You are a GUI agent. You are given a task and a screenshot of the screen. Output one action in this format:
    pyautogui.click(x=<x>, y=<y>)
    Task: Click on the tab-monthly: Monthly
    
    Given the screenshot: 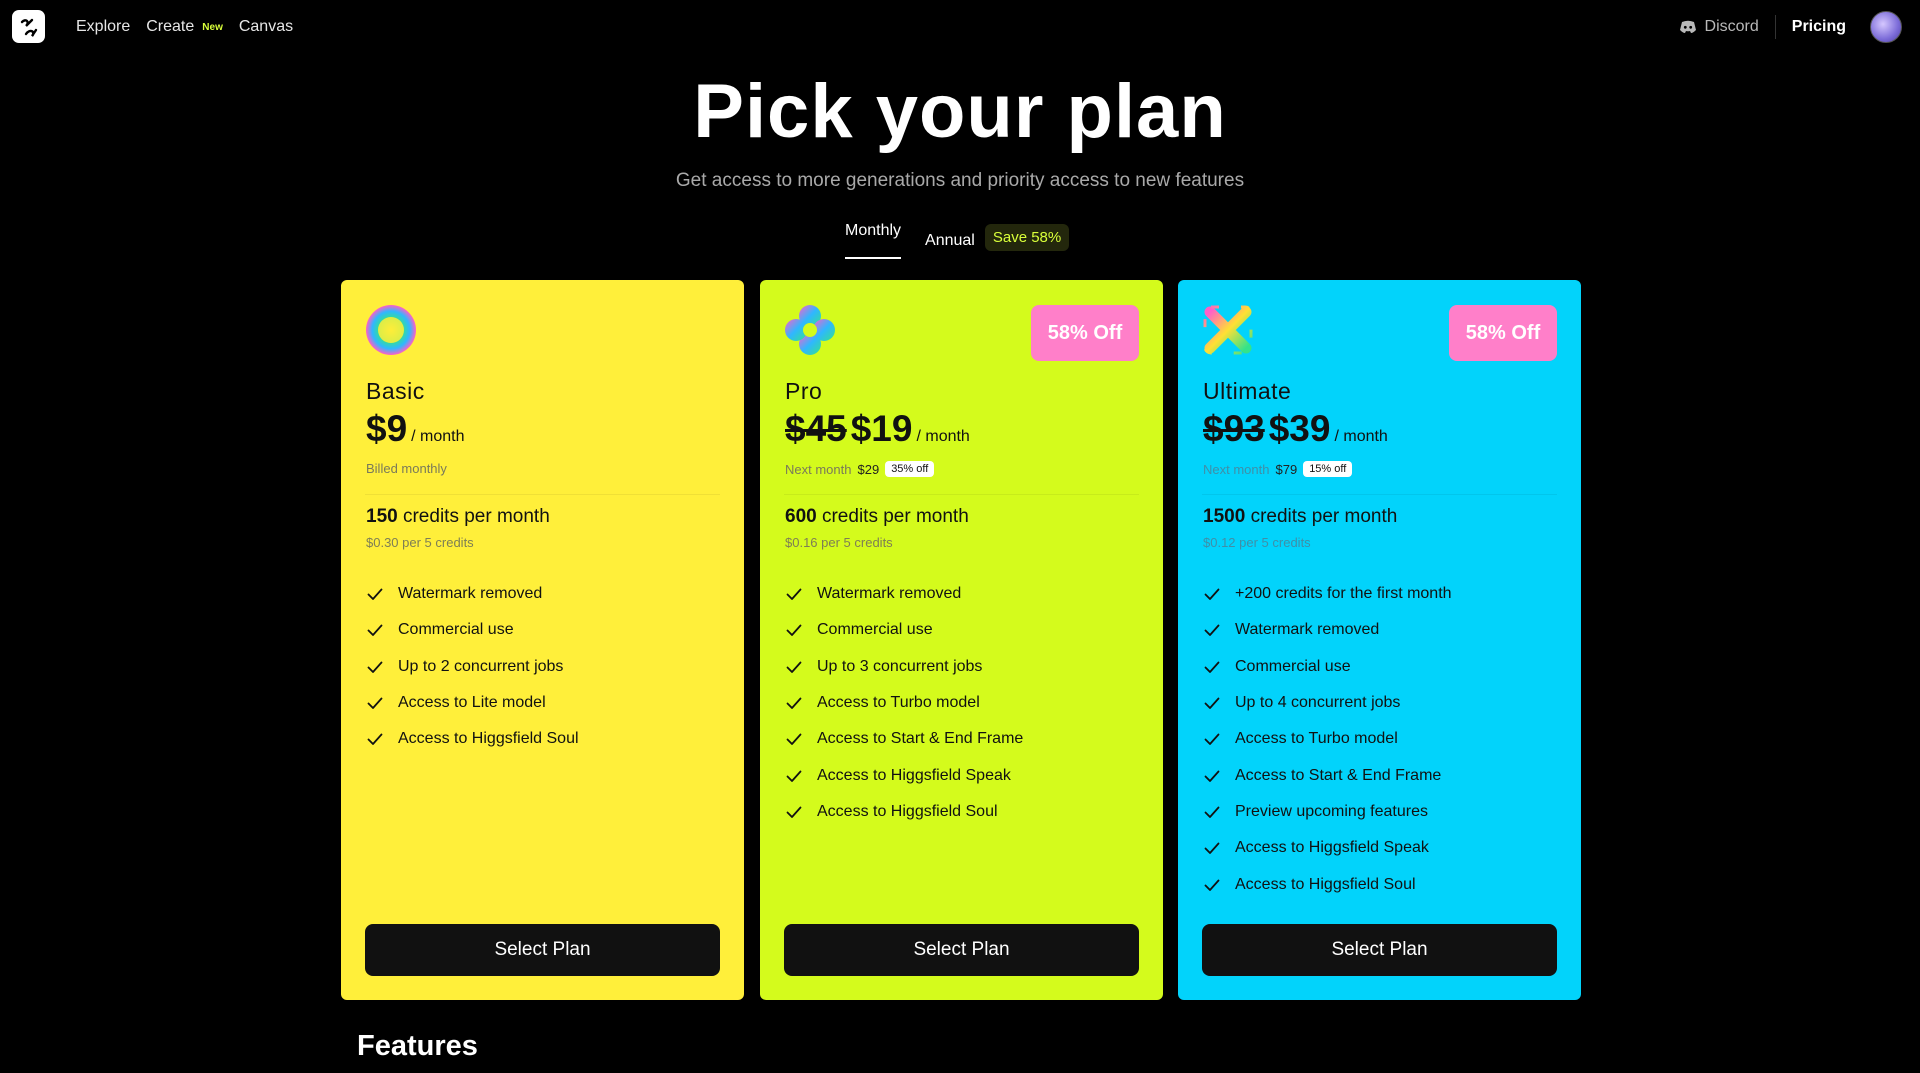 What is the action you would take?
    pyautogui.click(x=873, y=237)
    